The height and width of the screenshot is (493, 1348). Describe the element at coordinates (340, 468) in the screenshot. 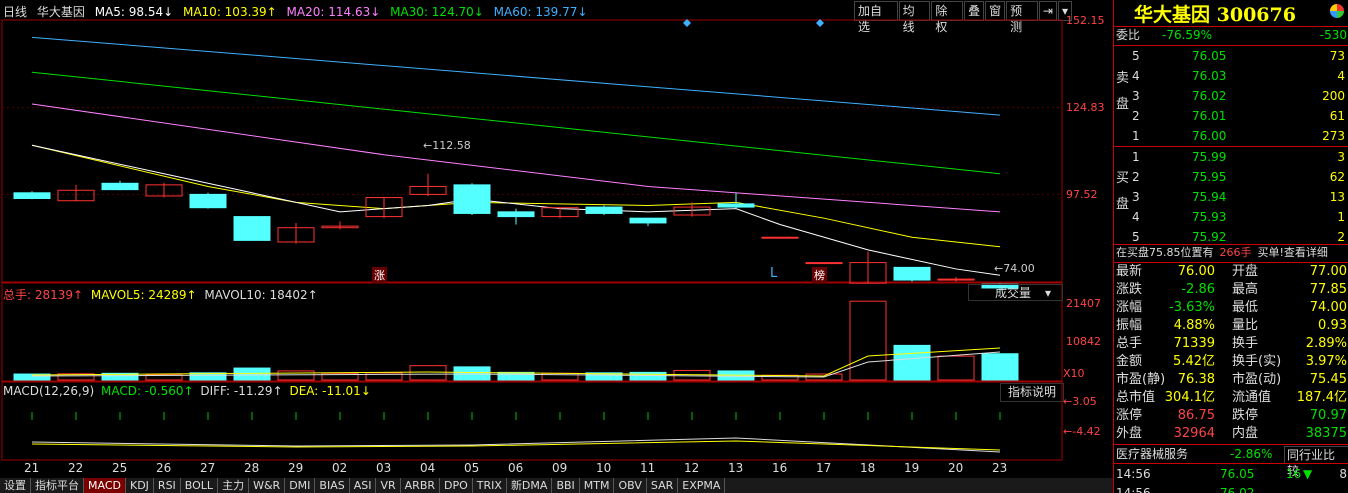

I see `date-label: 02` at that location.